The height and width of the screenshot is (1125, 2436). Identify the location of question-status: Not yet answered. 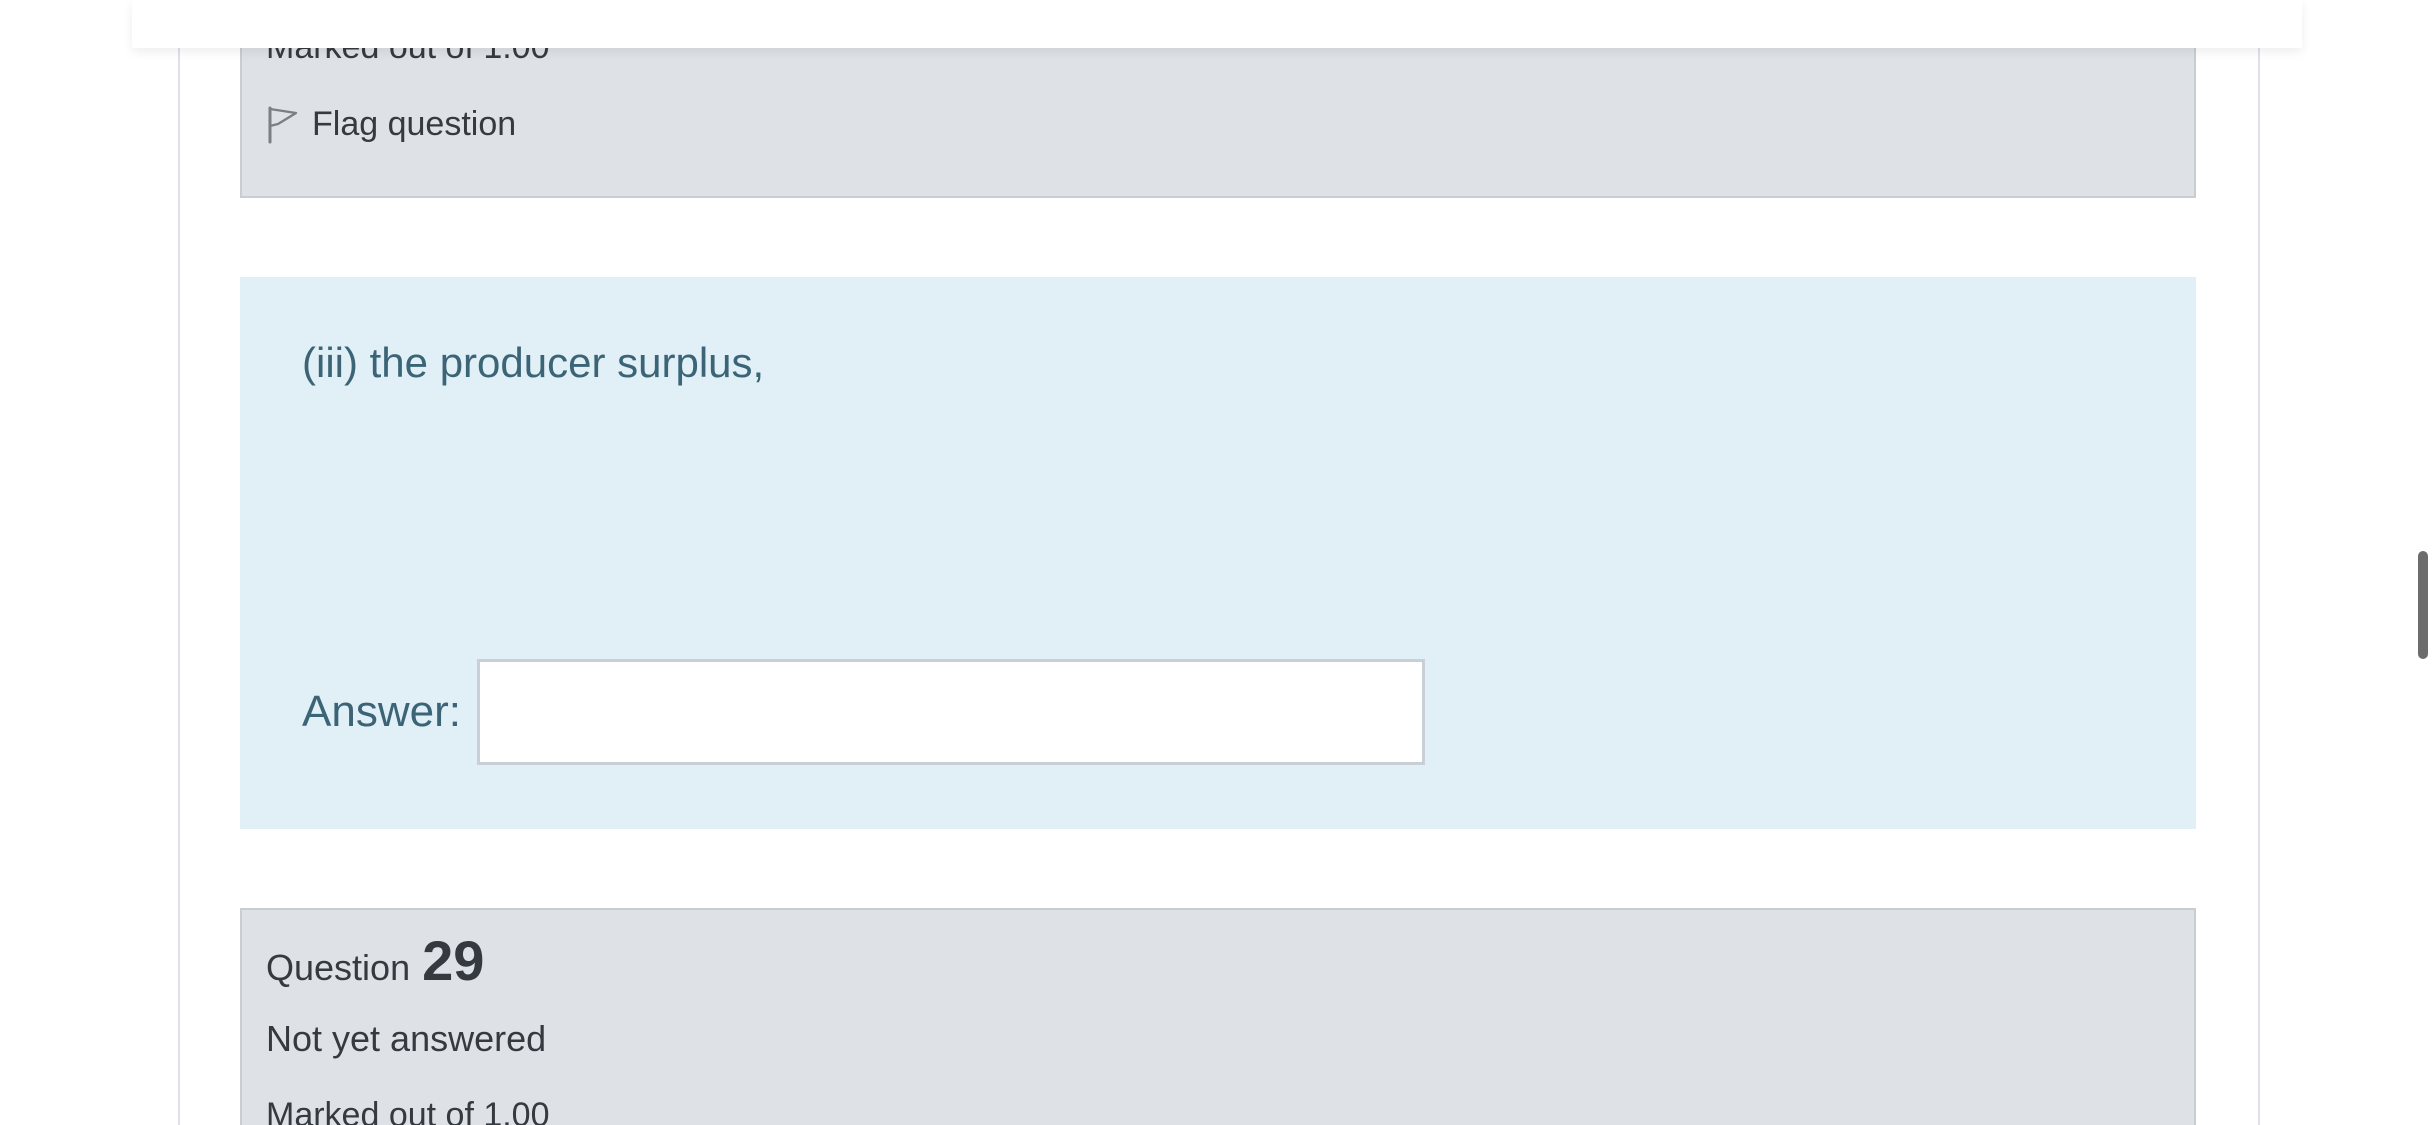
(406, 1038).